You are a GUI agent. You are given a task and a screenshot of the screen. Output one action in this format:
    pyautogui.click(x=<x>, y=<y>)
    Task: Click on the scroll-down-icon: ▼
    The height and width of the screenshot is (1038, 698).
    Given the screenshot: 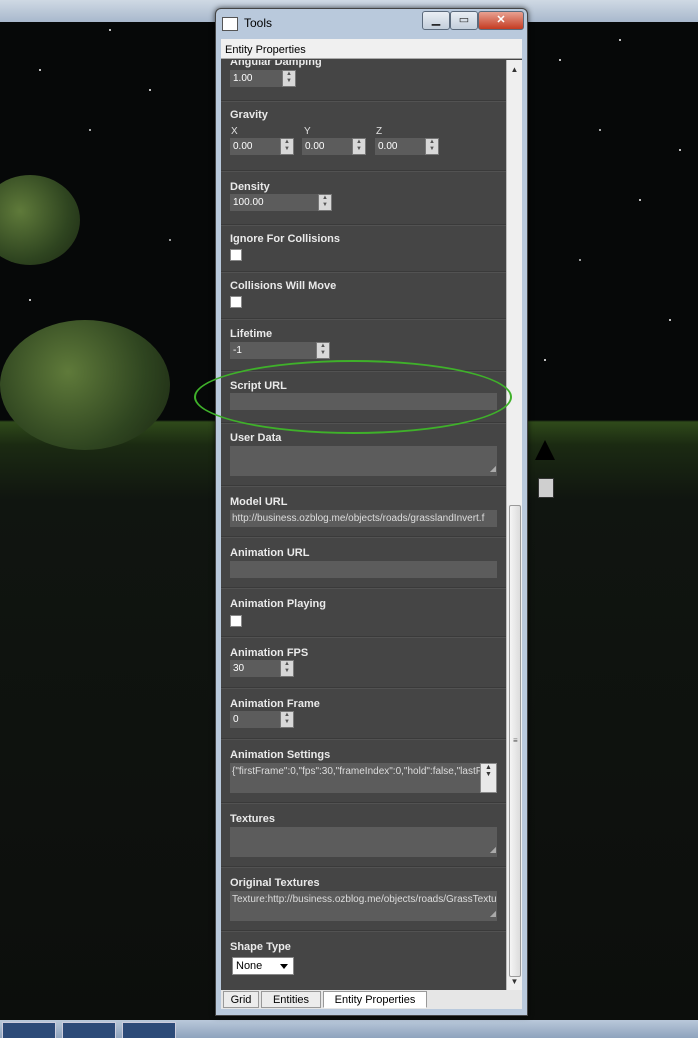 What is the action you would take?
    pyautogui.click(x=514, y=982)
    